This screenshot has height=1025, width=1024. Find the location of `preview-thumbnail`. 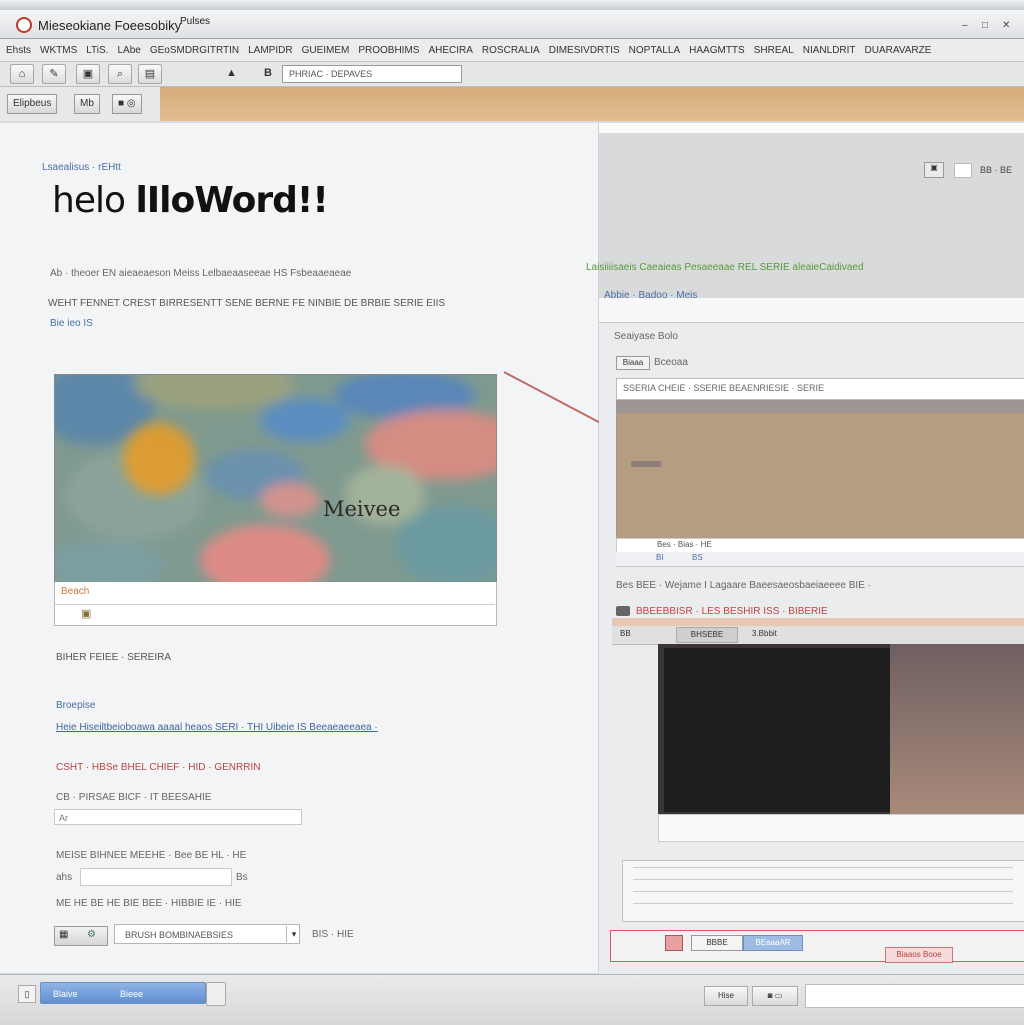

preview-thumbnail is located at coordinates (820, 470).